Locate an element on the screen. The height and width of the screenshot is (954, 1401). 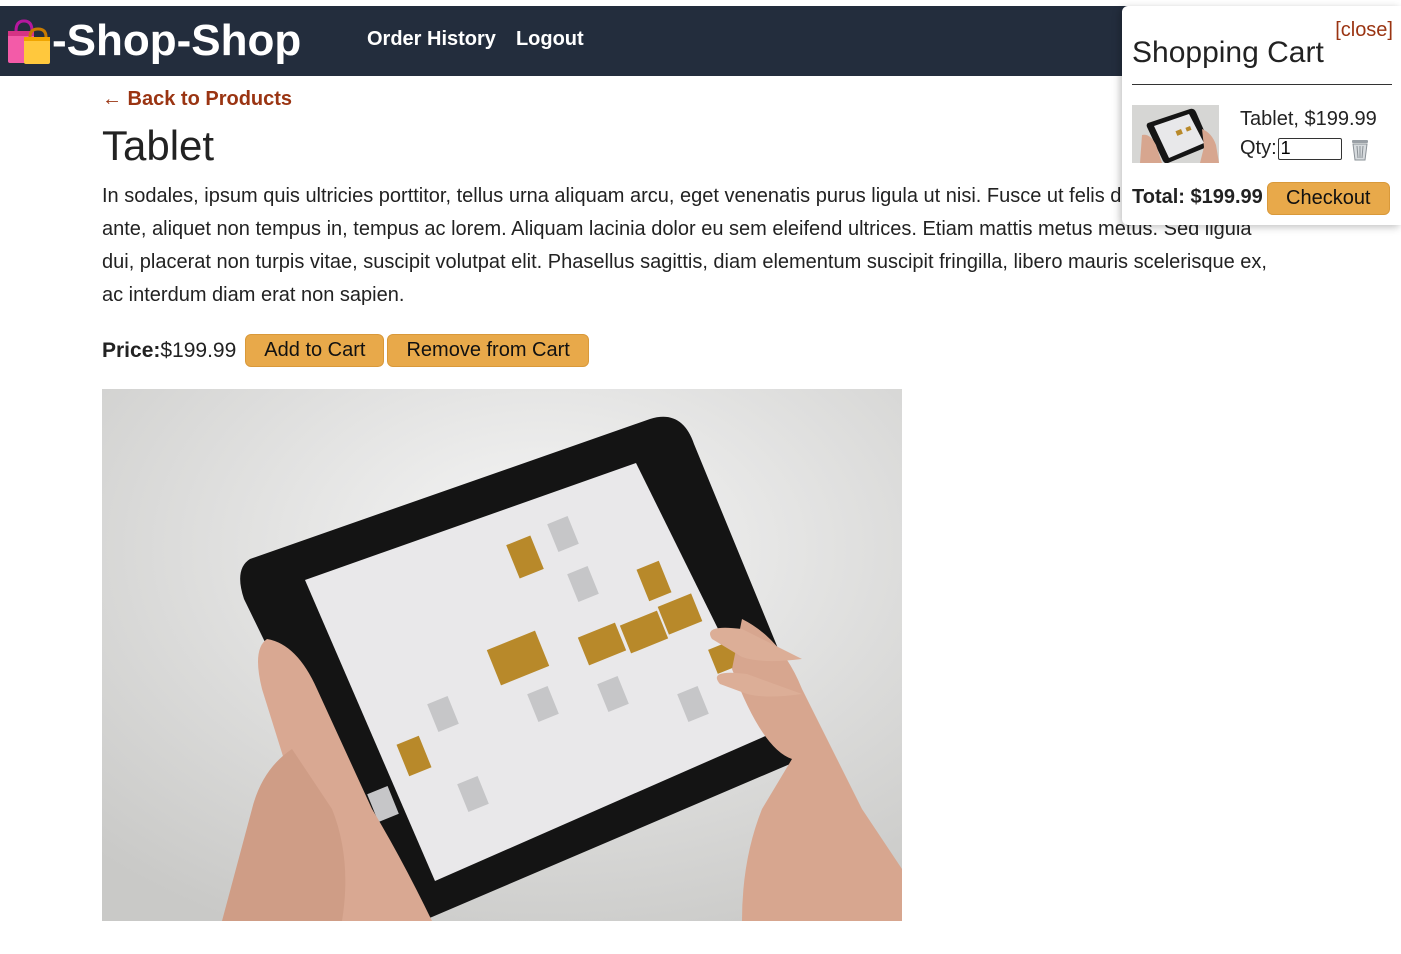
shopping-bags-icon is located at coordinates (29, 41).